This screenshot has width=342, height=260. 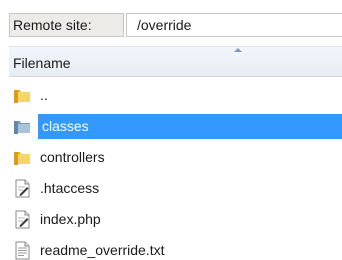 What do you see at coordinates (175, 188) in the screenshot?
I see `file-row-htaccess: .htaccess` at bounding box center [175, 188].